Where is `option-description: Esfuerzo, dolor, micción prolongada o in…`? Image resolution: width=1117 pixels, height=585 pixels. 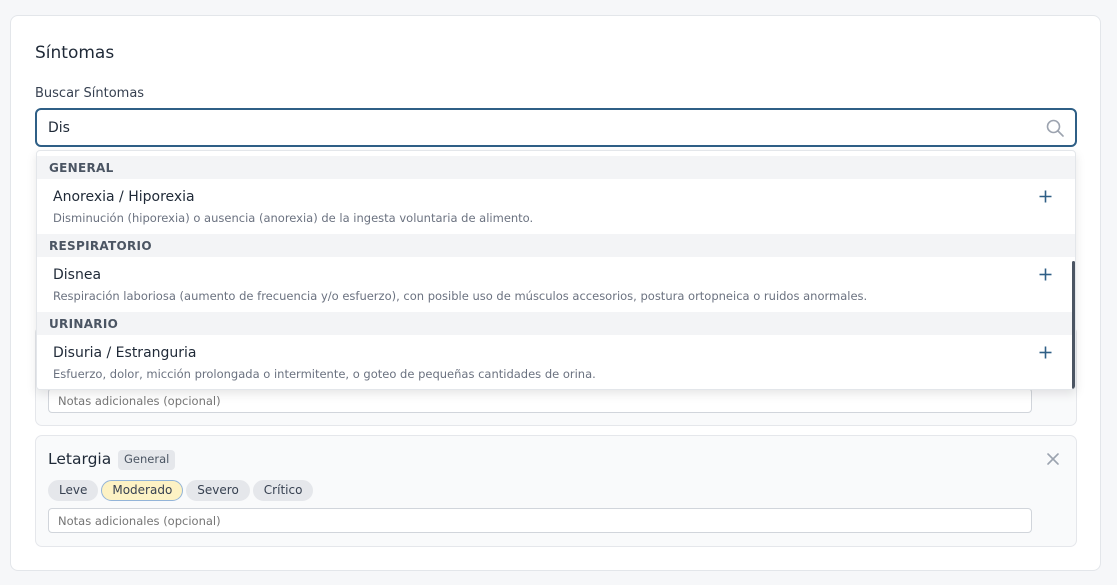 option-description: Esfuerzo, dolor, micción prolongada o in… is located at coordinates (324, 374).